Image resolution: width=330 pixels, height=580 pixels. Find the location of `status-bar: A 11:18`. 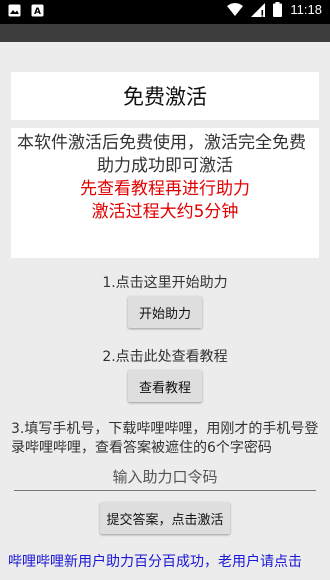

status-bar: A 11:18 is located at coordinates (165, 12).